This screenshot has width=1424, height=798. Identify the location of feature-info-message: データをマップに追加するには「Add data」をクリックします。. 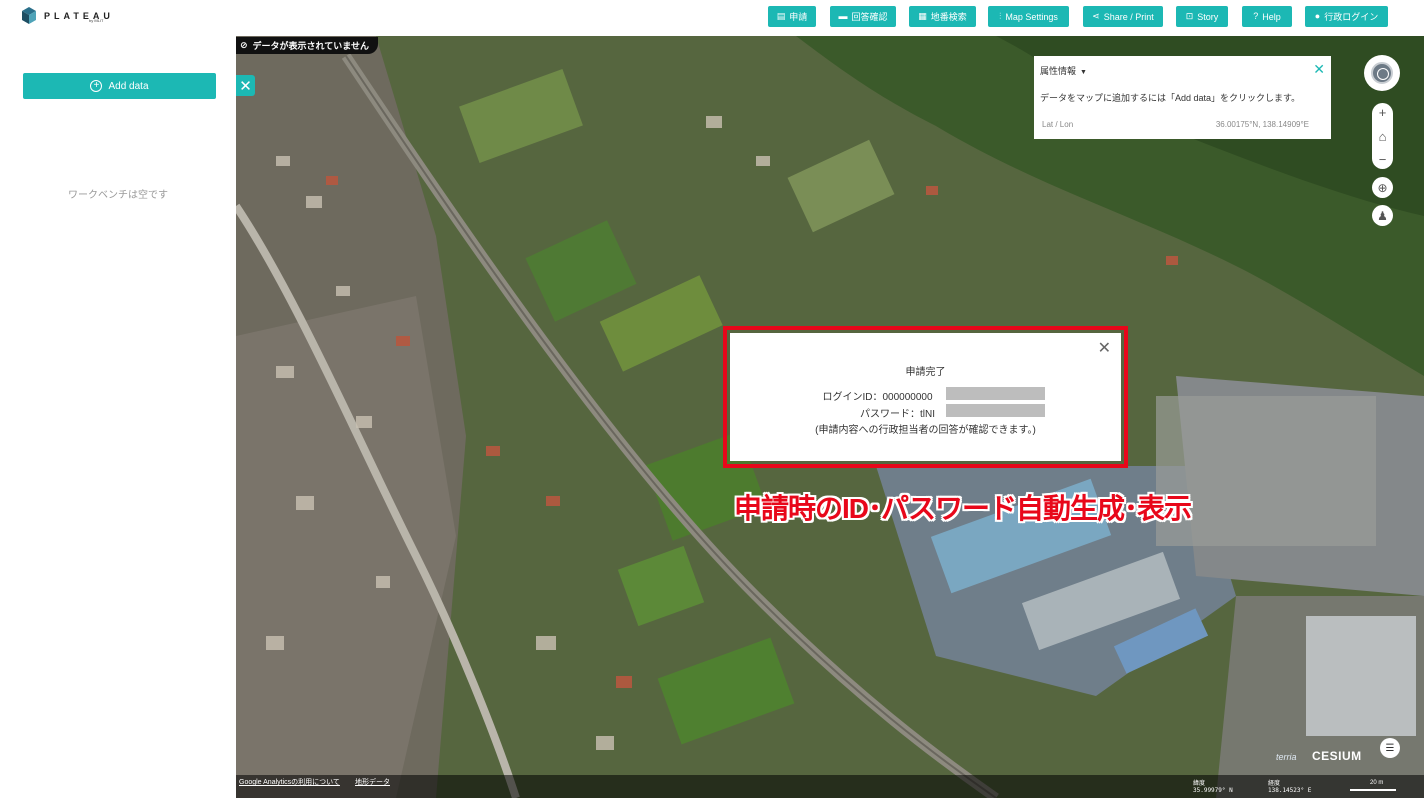
(1170, 98).